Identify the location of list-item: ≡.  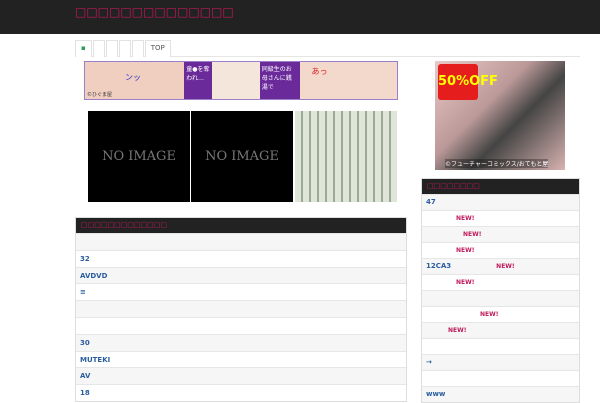
(241, 291).